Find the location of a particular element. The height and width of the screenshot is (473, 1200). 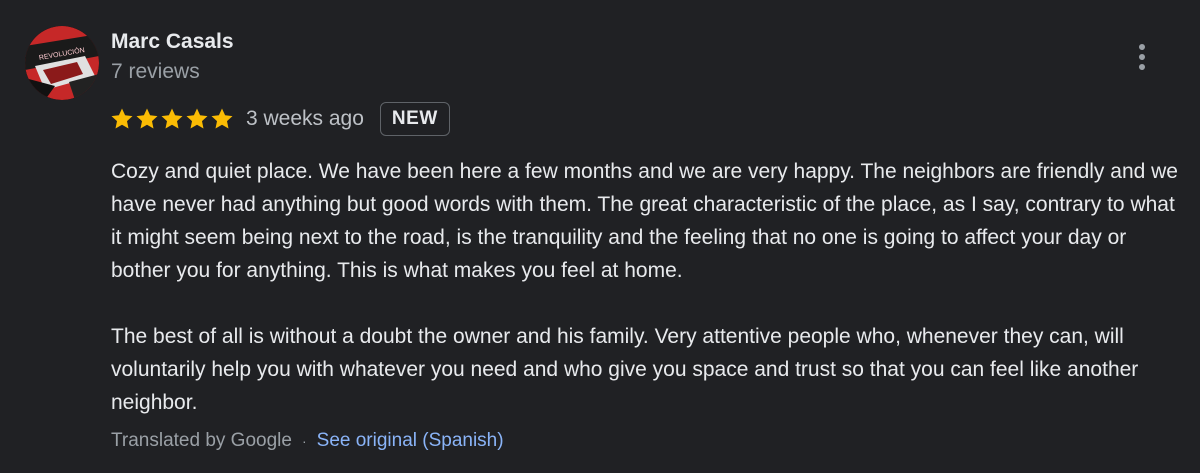

avatar-image: REVOLUCIÓN is located at coordinates (62, 63).